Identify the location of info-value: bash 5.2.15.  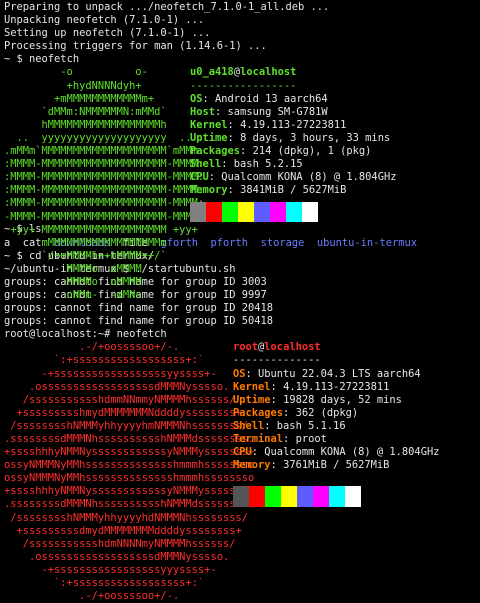
(268, 164).